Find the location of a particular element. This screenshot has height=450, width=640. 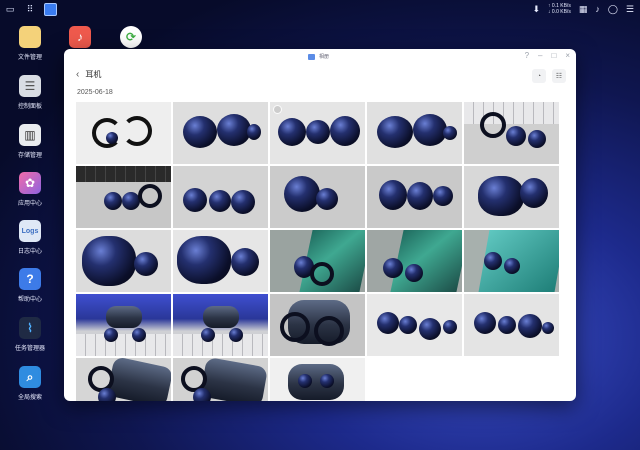

album-nav: ‹ 耳机 is located at coordinates (88, 74).